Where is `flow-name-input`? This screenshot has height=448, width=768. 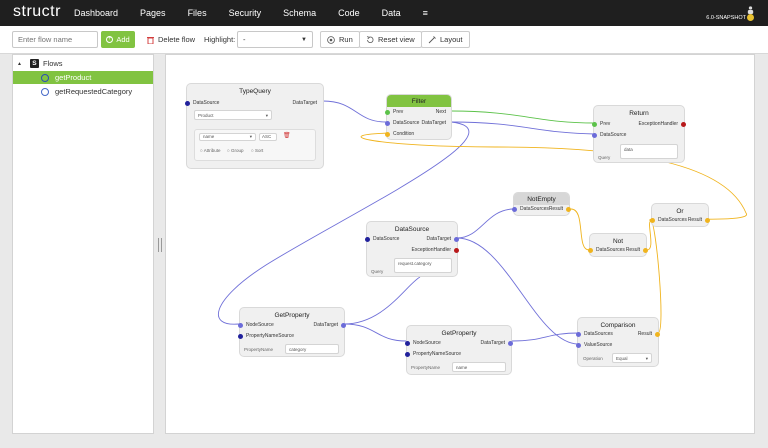
flow-name-input is located at coordinates (55, 39).